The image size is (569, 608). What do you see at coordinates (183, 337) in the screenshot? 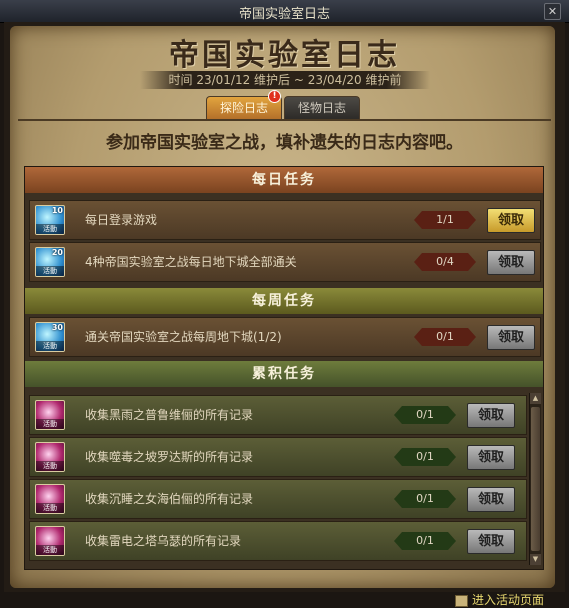
I see `quest-text: 通关帝国实验室之战每周地下城(1/2)` at bounding box center [183, 337].